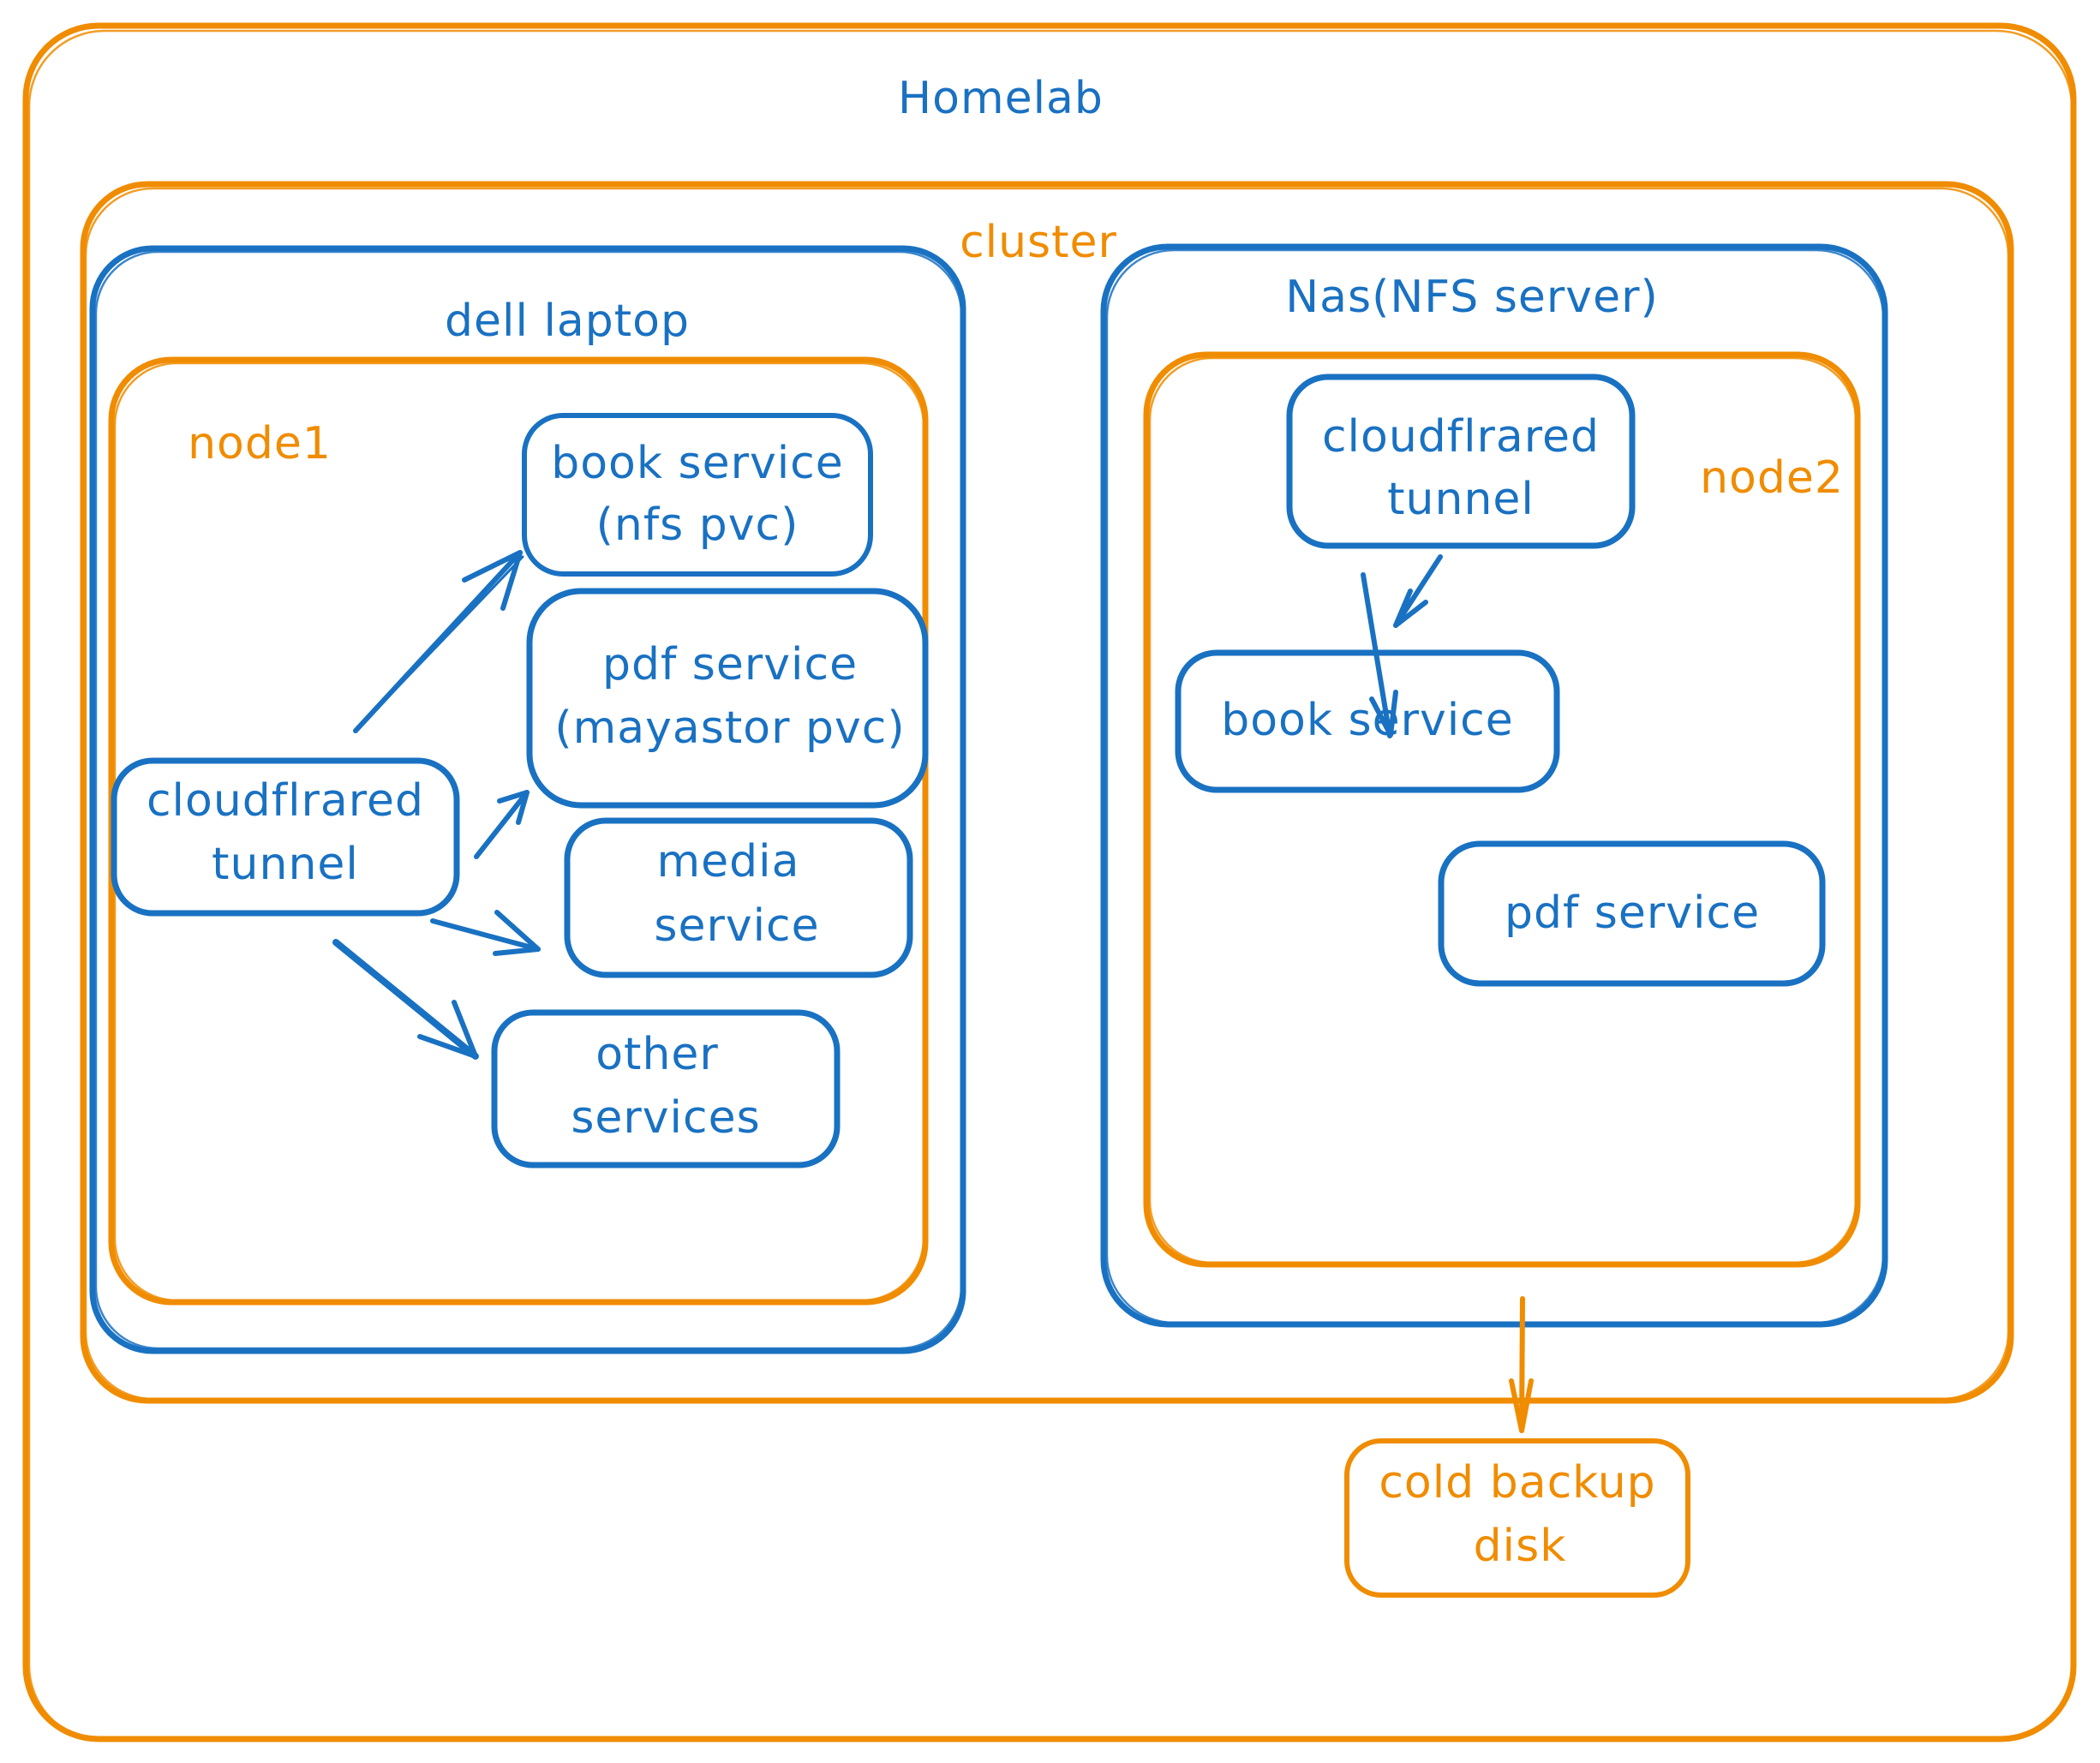  Describe the element at coordinates (1471, 297) in the screenshot. I see `nas-label: Nas(NFS server)` at that location.